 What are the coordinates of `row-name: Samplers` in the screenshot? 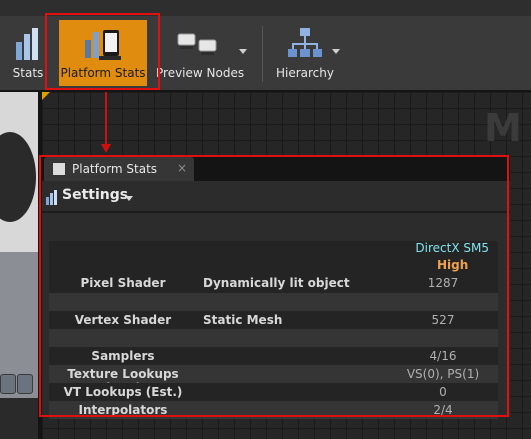 It's located at (123, 356).